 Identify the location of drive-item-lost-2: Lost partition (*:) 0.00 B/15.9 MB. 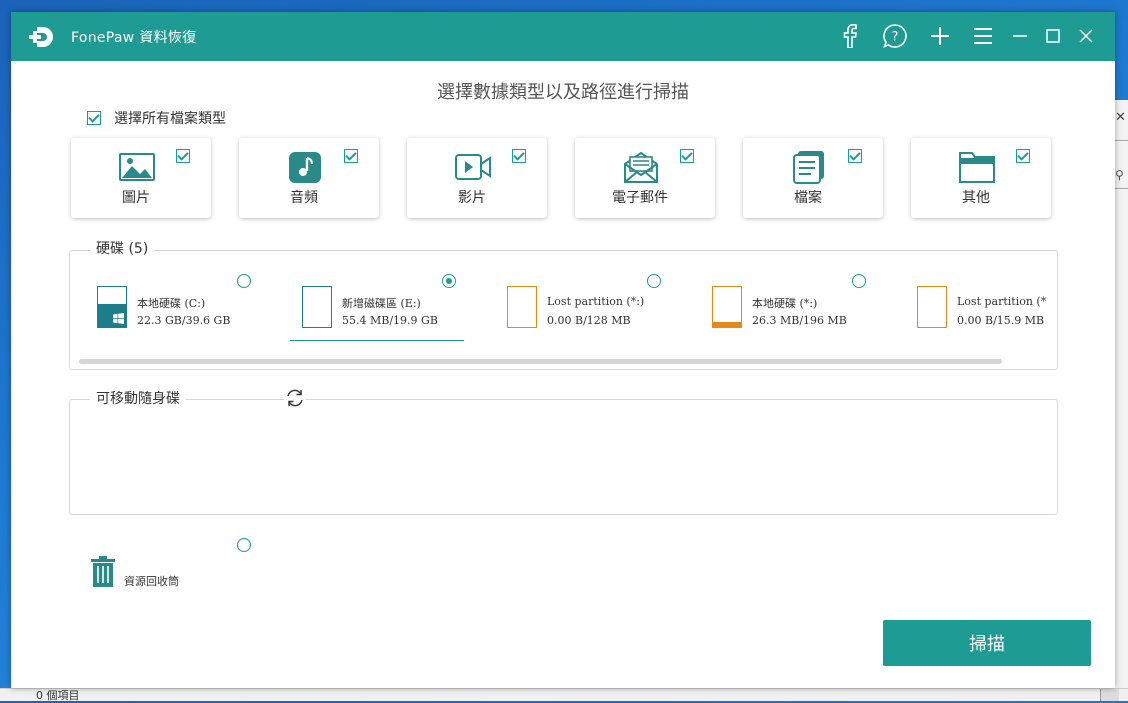
(982, 308).